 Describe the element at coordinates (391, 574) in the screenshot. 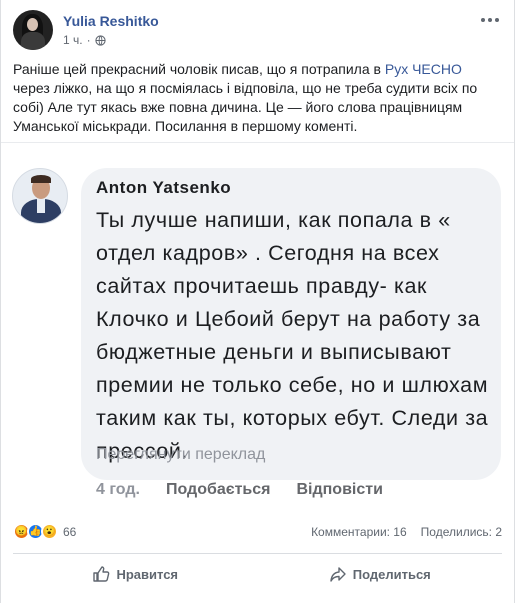

I see `share-button-label: Поделиться` at that location.